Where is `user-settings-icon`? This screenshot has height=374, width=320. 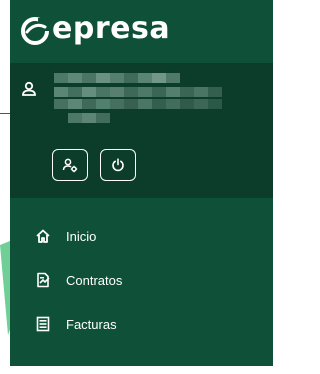 user-settings-icon is located at coordinates (70, 165).